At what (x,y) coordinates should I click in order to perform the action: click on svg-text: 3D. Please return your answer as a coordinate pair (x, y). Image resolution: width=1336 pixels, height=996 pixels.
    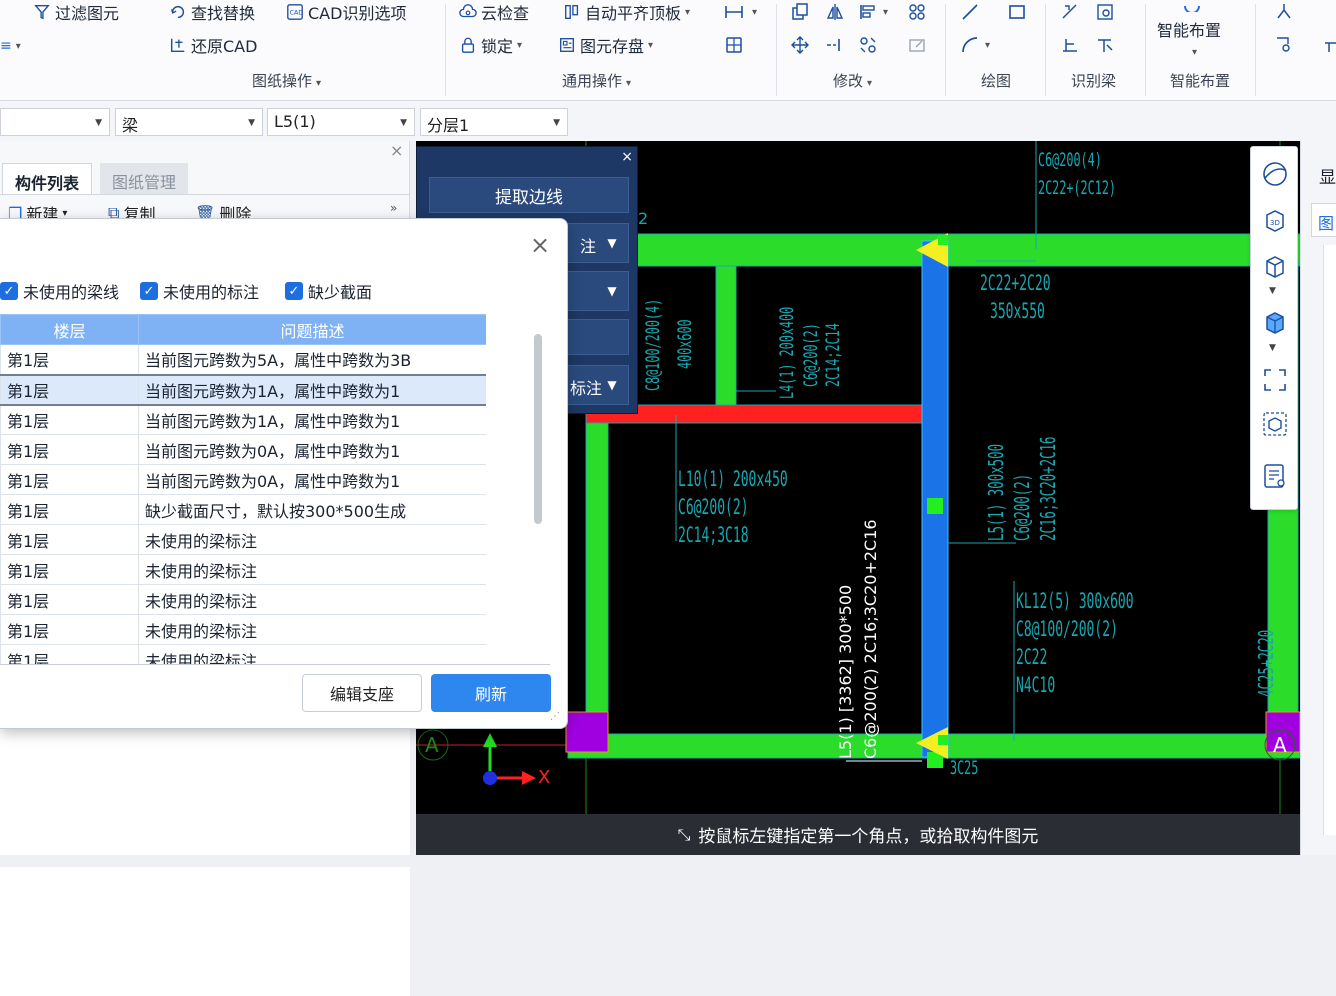
    Looking at the image, I should click on (1275, 223).